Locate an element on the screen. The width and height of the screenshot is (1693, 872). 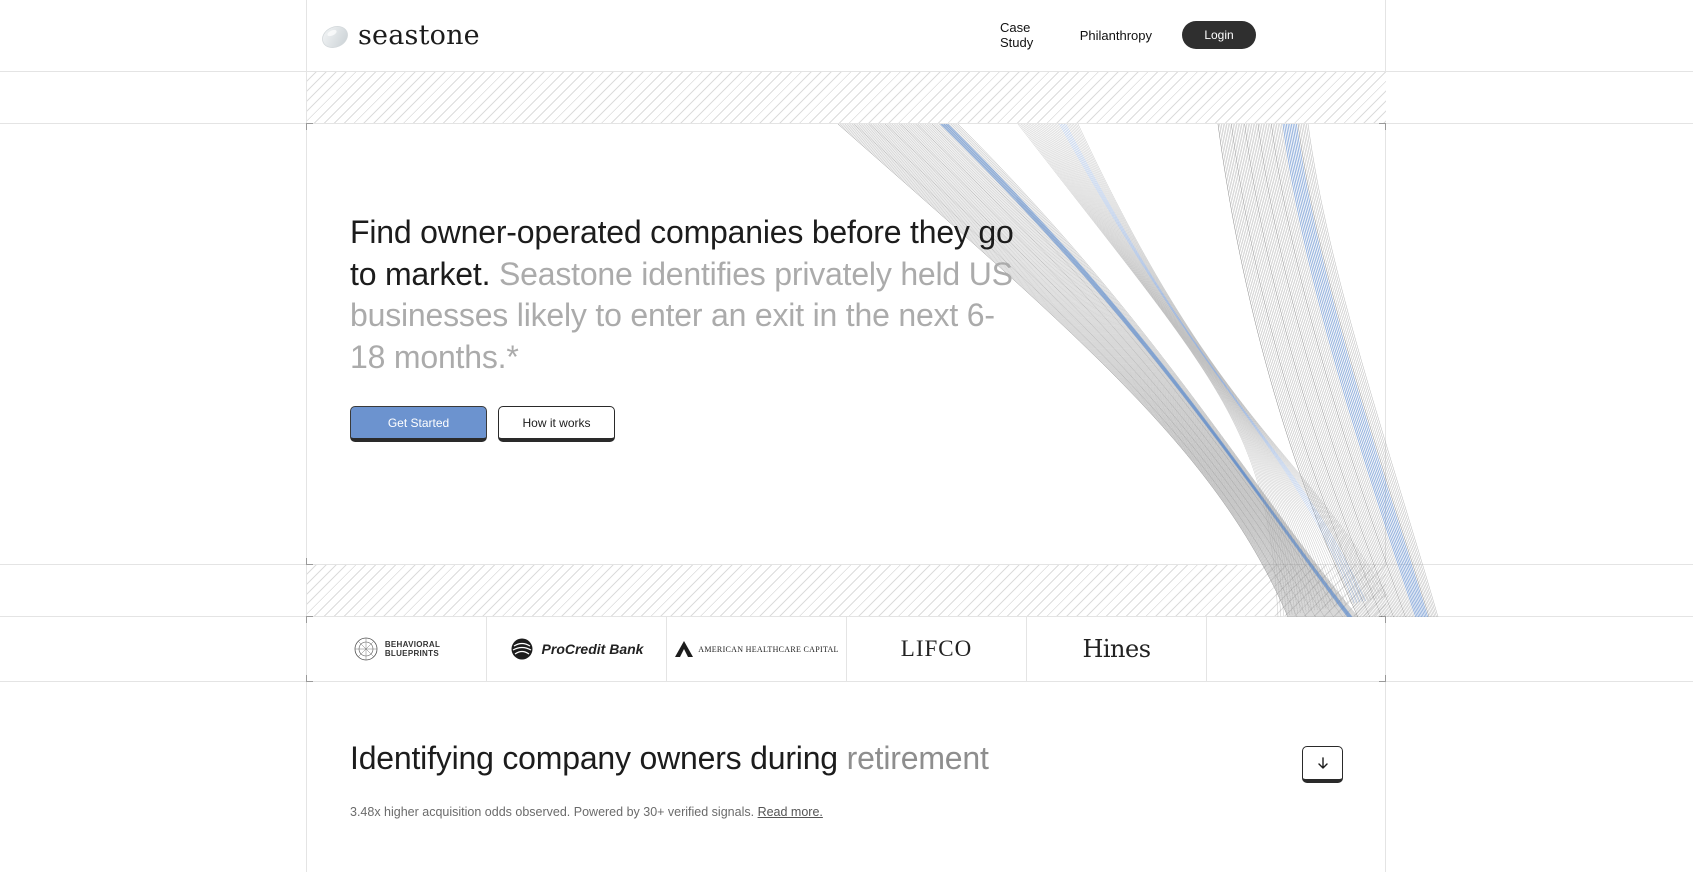
hatched-band-top is located at coordinates (846, 97).